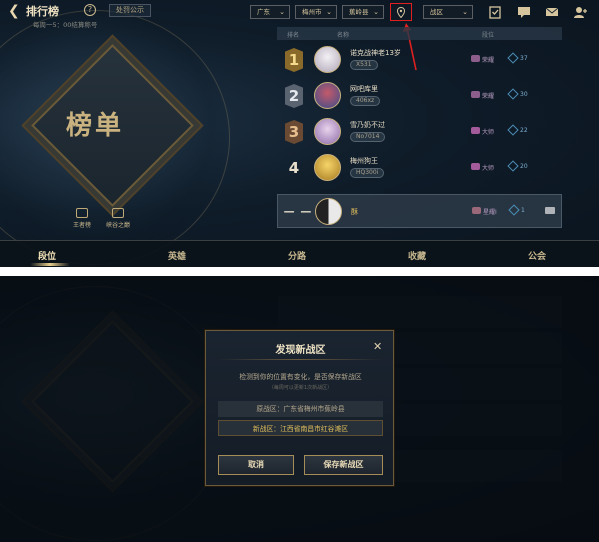  What do you see at coordinates (294, 60) in the screenshot?
I see `rank-medal: 1` at bounding box center [294, 60].